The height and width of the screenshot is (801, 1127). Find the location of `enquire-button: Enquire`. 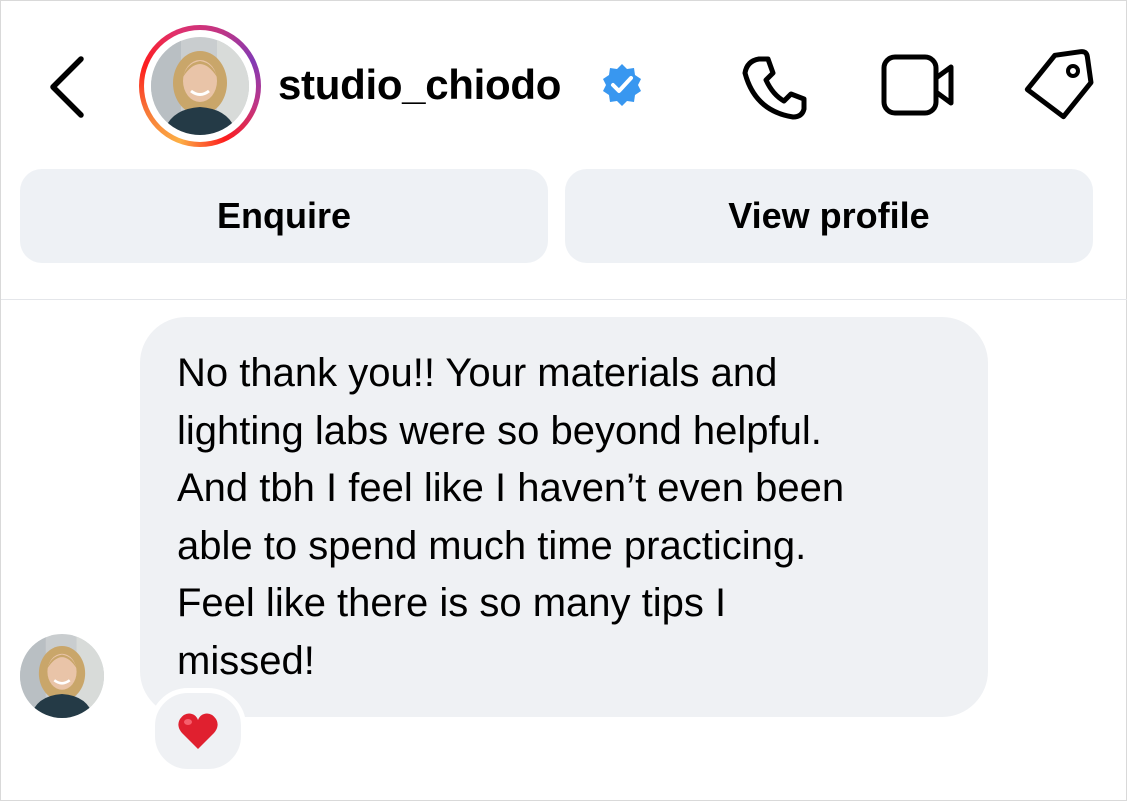

enquire-button: Enquire is located at coordinates (284, 216).